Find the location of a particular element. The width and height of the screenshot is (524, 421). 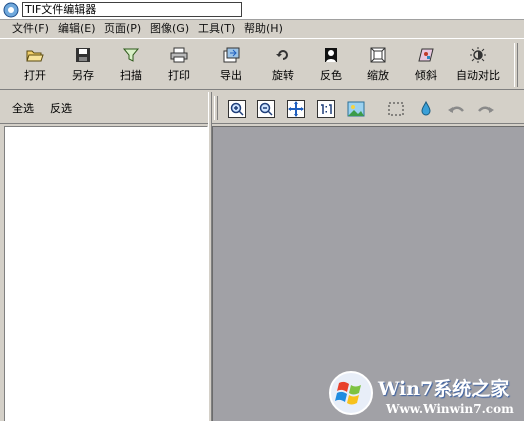

app-icon is located at coordinates (11, 10).